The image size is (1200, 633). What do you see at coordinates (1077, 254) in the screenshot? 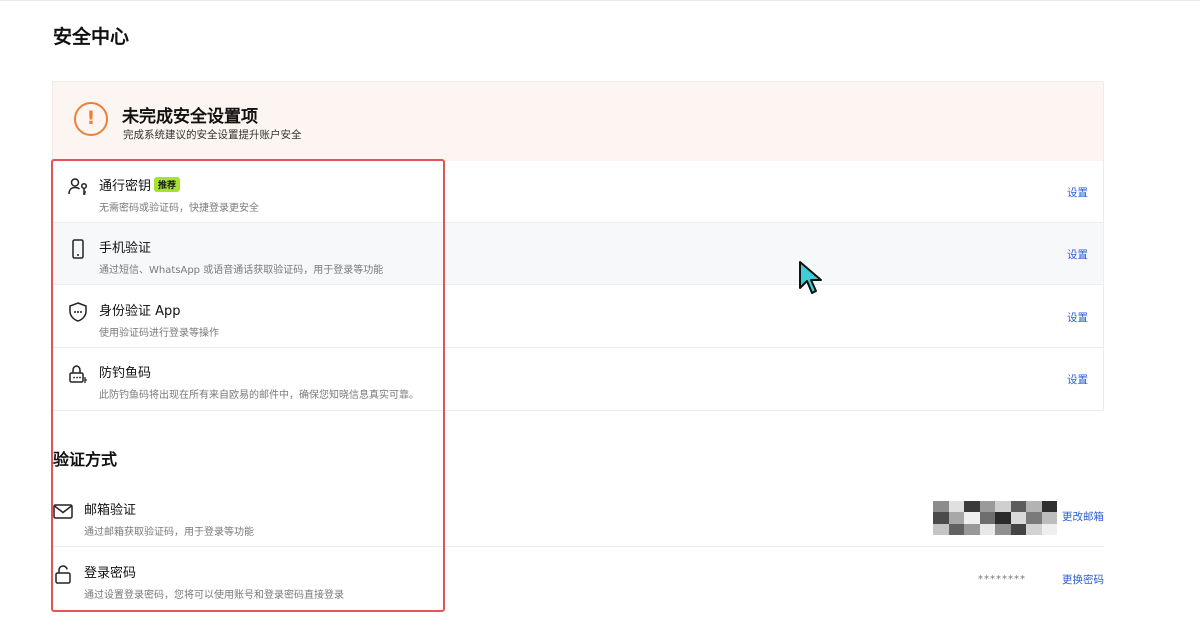
I see `phone-setup-link: 设置` at bounding box center [1077, 254].